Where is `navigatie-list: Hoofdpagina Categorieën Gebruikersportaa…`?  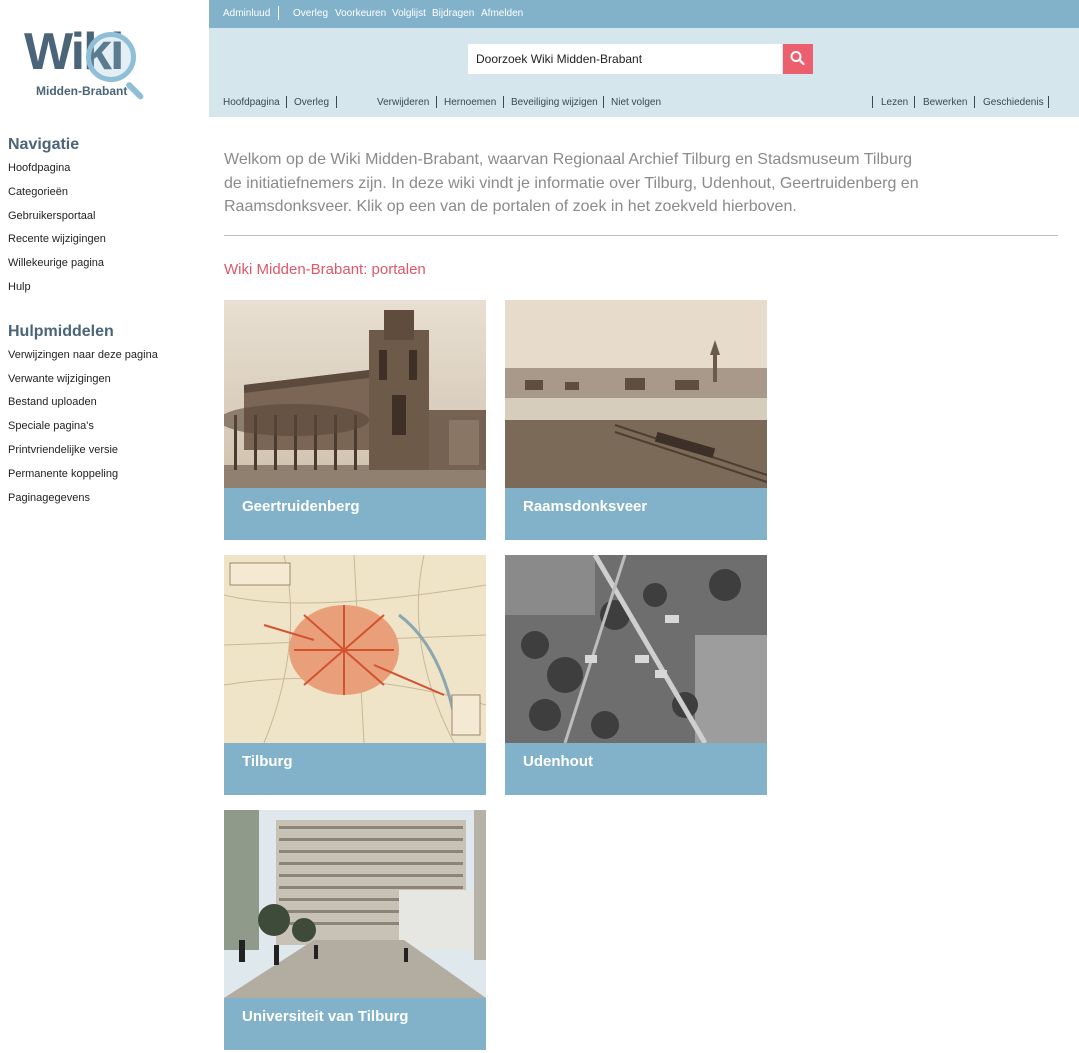 navigatie-list: Hoofdpagina Categorieën Gebruikersportaa… is located at coordinates (102, 233).